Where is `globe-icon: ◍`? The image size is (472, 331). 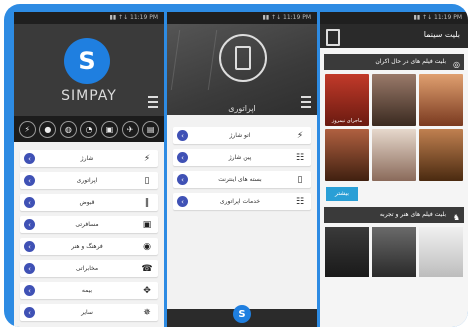 globe-icon: ◍ is located at coordinates (68, 129).